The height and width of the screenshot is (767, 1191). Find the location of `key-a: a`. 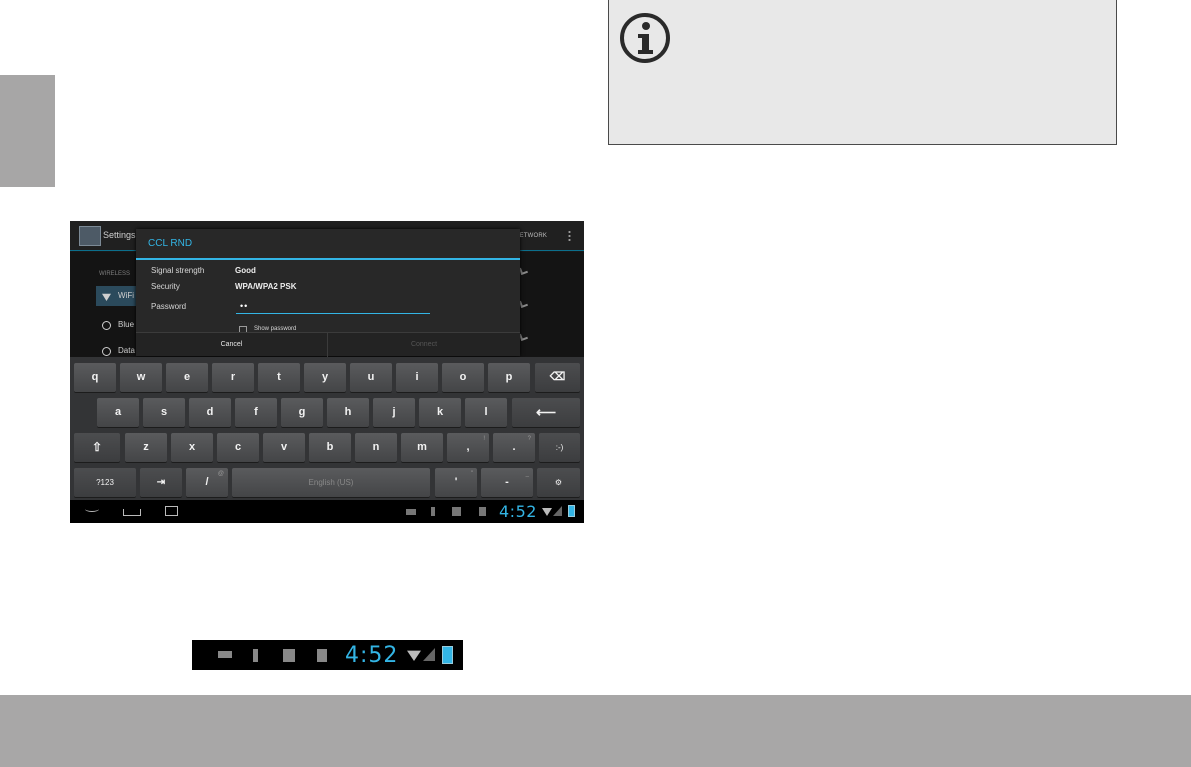

key-a: a is located at coordinates (118, 412).